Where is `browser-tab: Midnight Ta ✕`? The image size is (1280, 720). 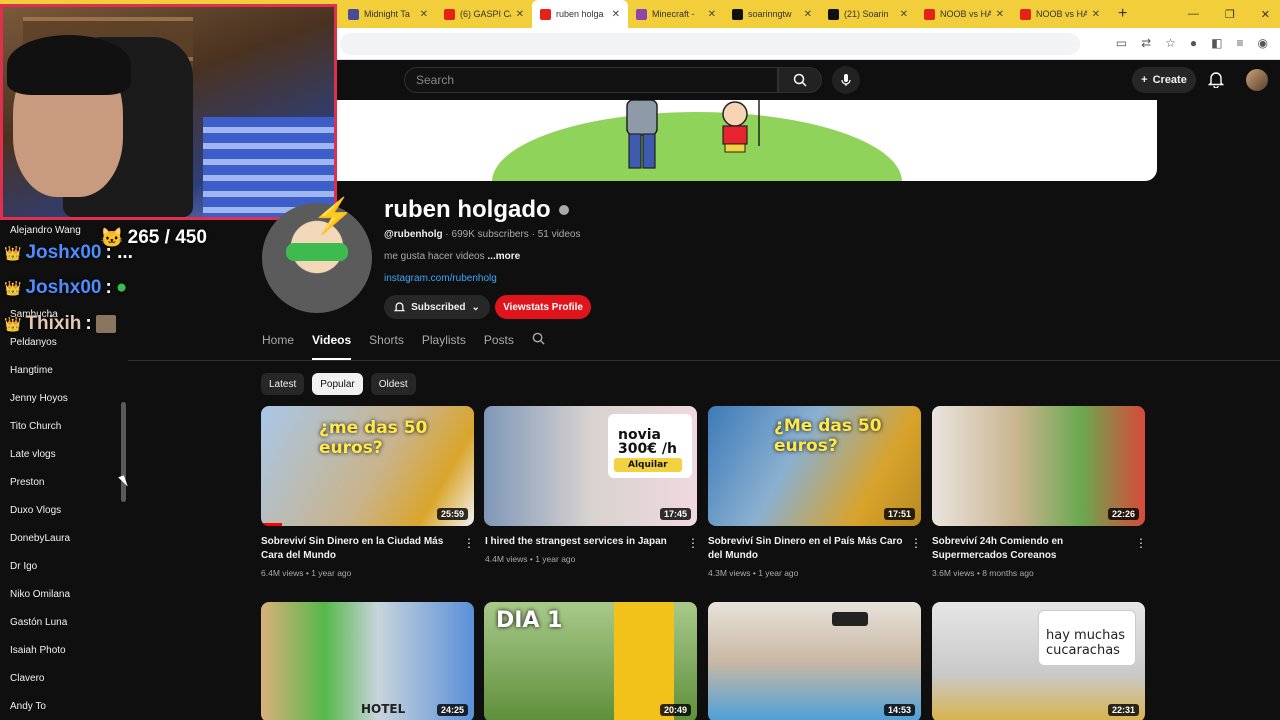
browser-tab: Midnight Ta ✕ is located at coordinates (388, 14).